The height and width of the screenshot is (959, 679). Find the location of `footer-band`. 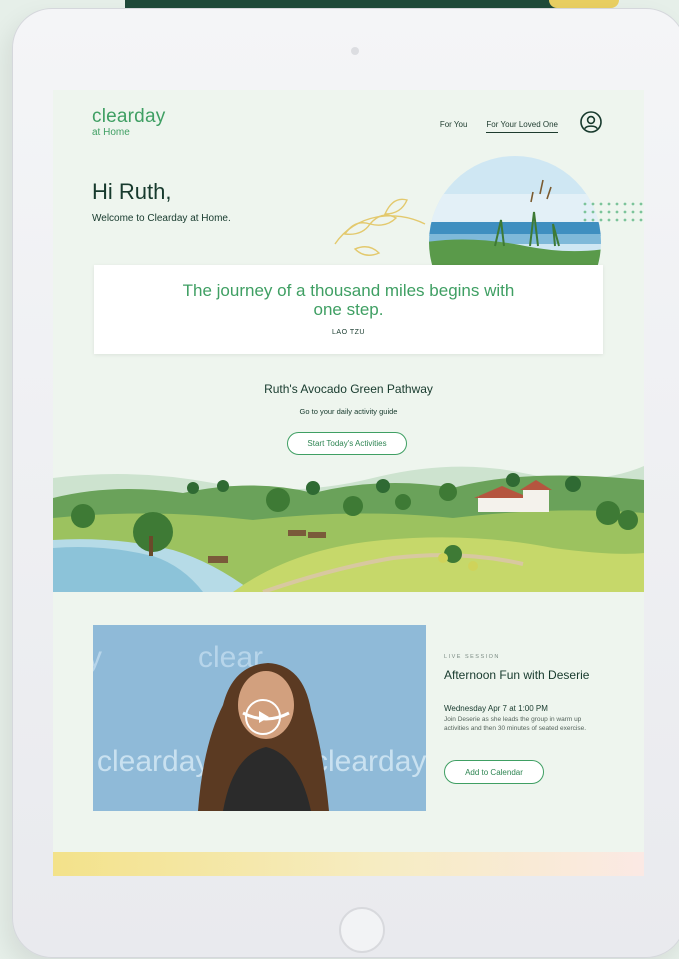

footer-band is located at coordinates (348, 864).